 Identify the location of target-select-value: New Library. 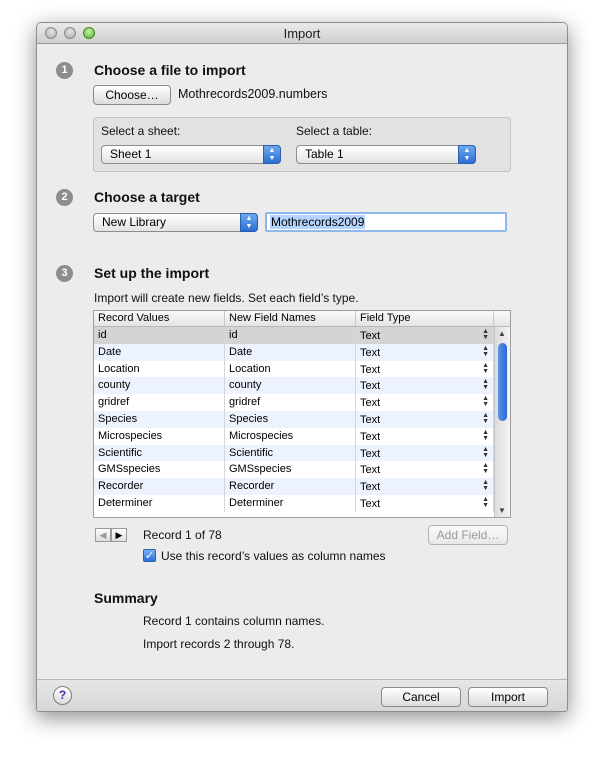
(134, 222).